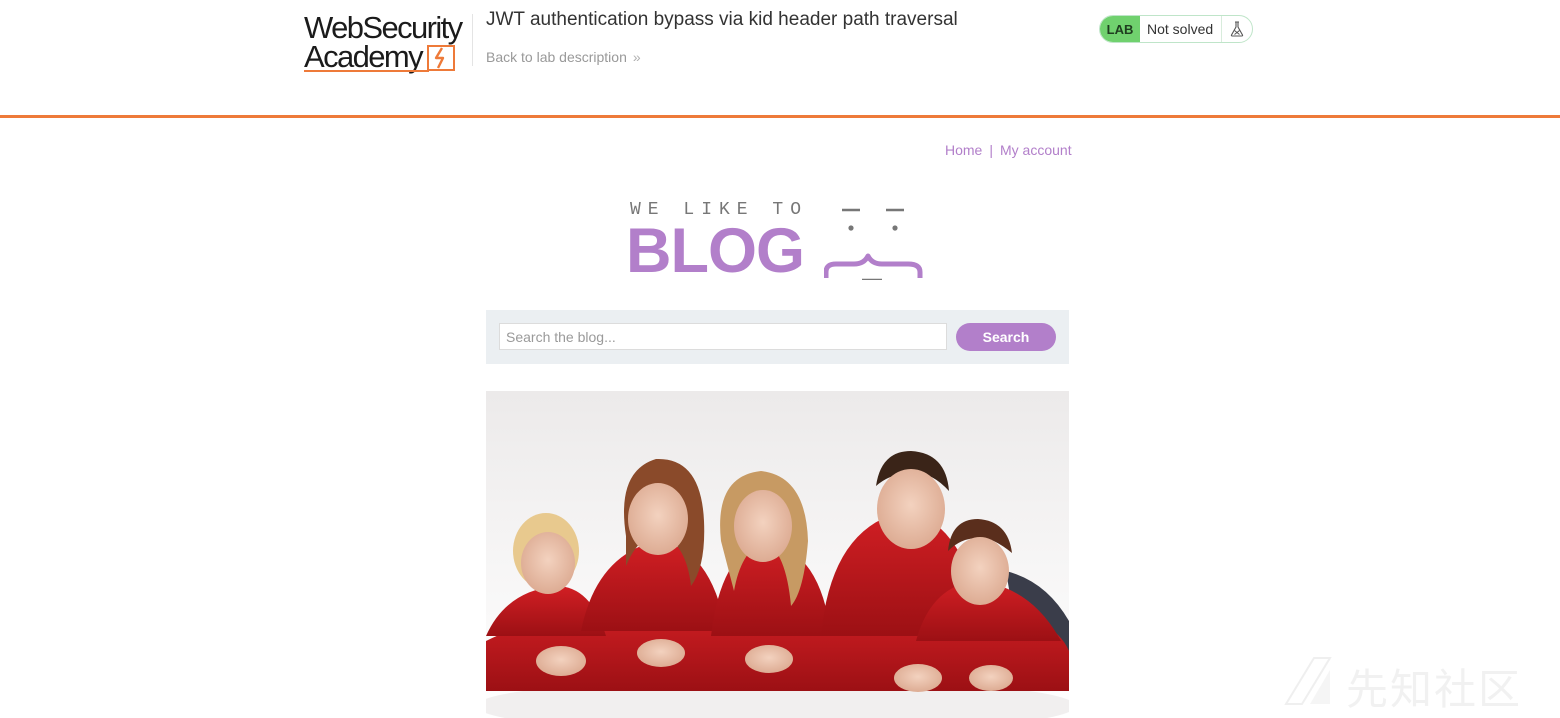 The image size is (1560, 718). I want to click on blog-logo-word: BLOG, so click(715, 251).